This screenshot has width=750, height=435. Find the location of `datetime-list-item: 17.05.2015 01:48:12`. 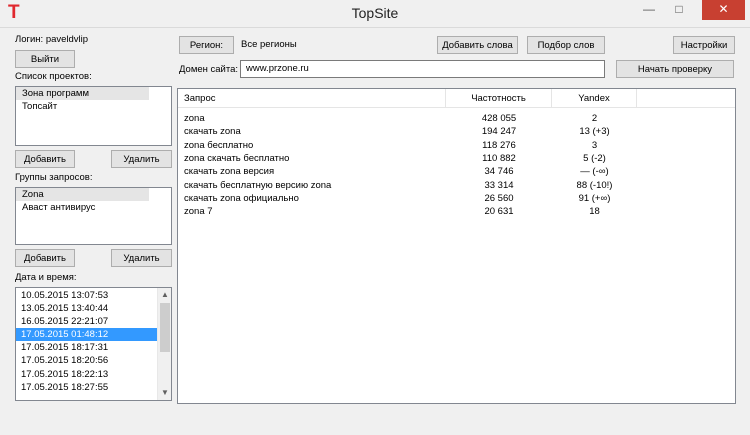

datetime-list-item: 17.05.2015 01:48:12 is located at coordinates (86, 335).